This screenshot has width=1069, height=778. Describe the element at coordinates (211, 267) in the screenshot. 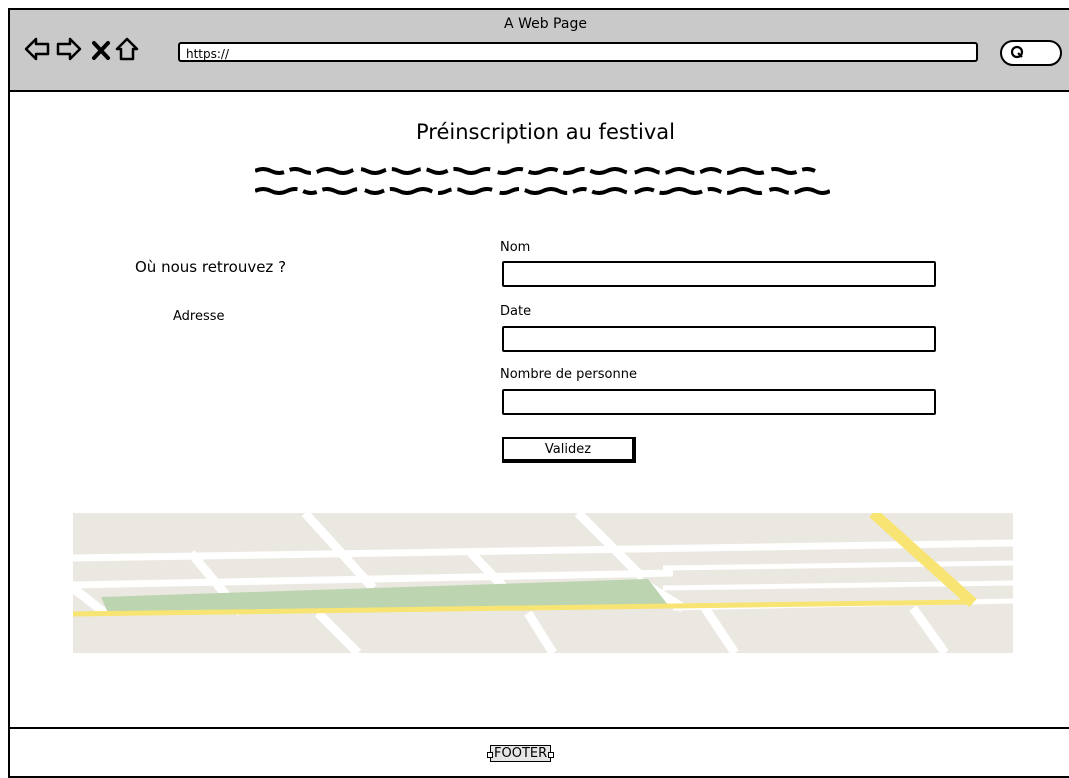

I see `location-heading: Où nous retrouvez ?` at that location.